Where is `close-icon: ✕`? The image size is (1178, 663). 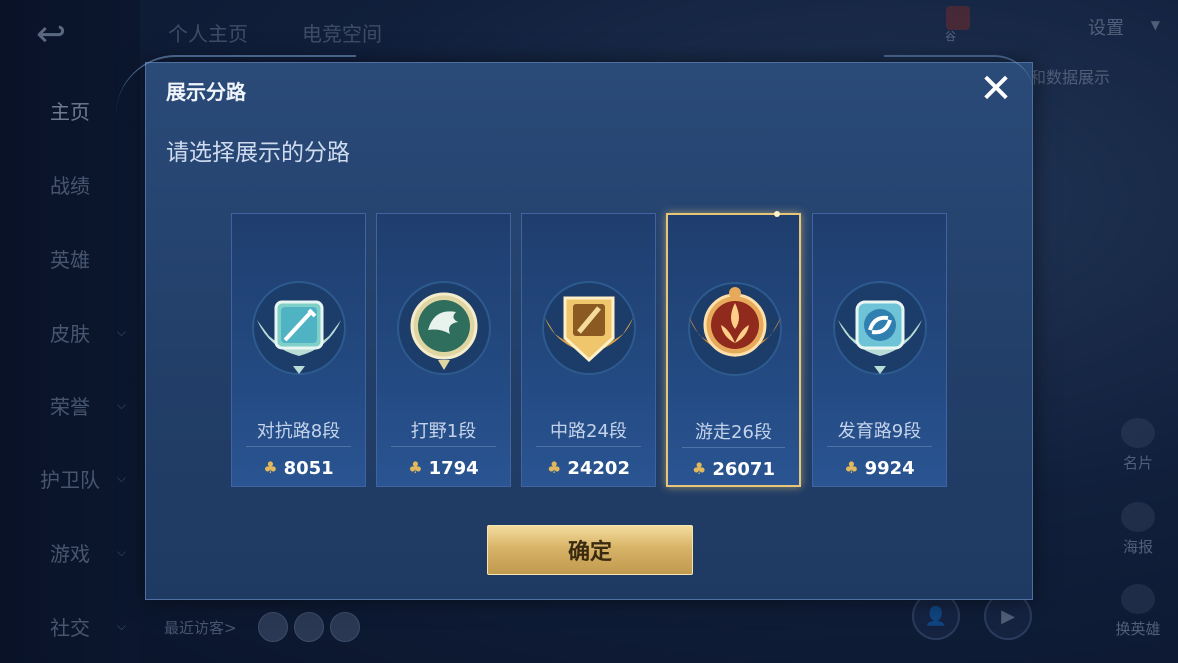 close-icon: ✕ is located at coordinates (996, 89).